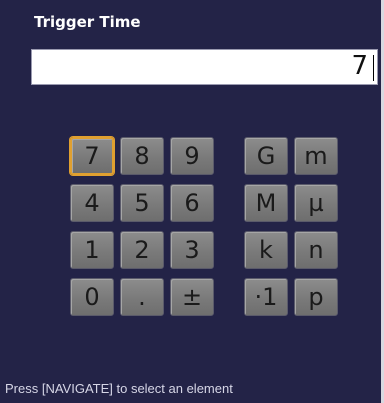 The image size is (384, 403). Describe the element at coordinates (316, 297) in the screenshot. I see `key-unit-pico: p` at that location.